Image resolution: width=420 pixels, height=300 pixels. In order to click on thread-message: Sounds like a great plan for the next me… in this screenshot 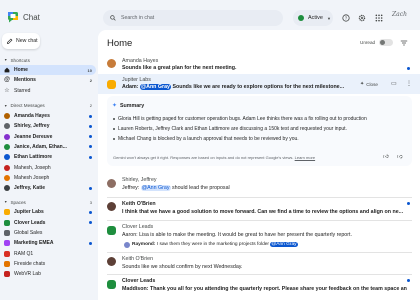, I will do `click(179, 68)`.